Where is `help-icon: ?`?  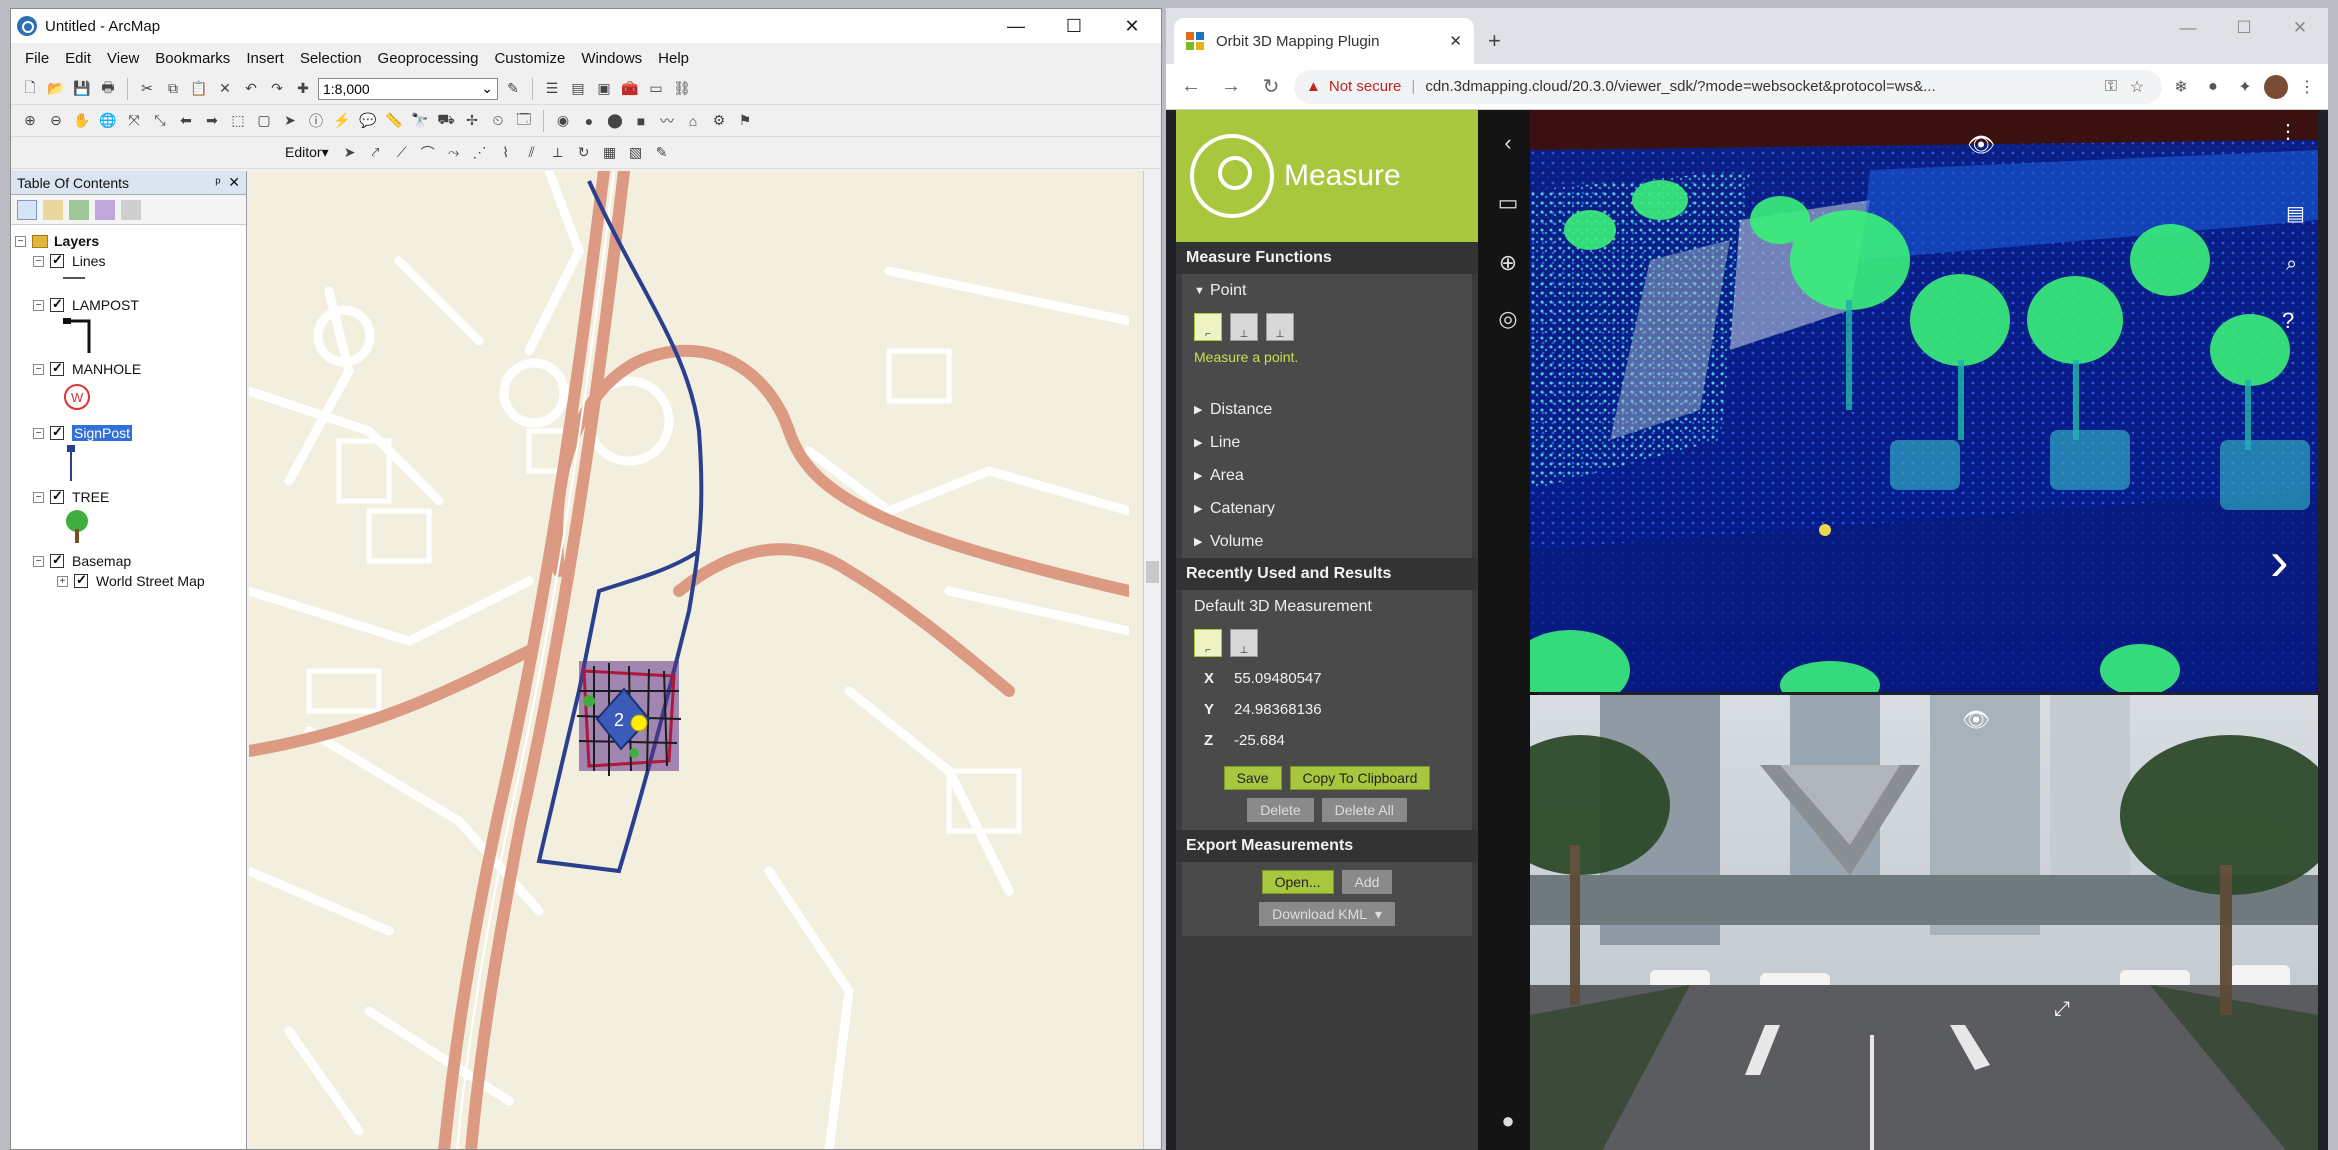 help-icon: ? is located at coordinates (2288, 320).